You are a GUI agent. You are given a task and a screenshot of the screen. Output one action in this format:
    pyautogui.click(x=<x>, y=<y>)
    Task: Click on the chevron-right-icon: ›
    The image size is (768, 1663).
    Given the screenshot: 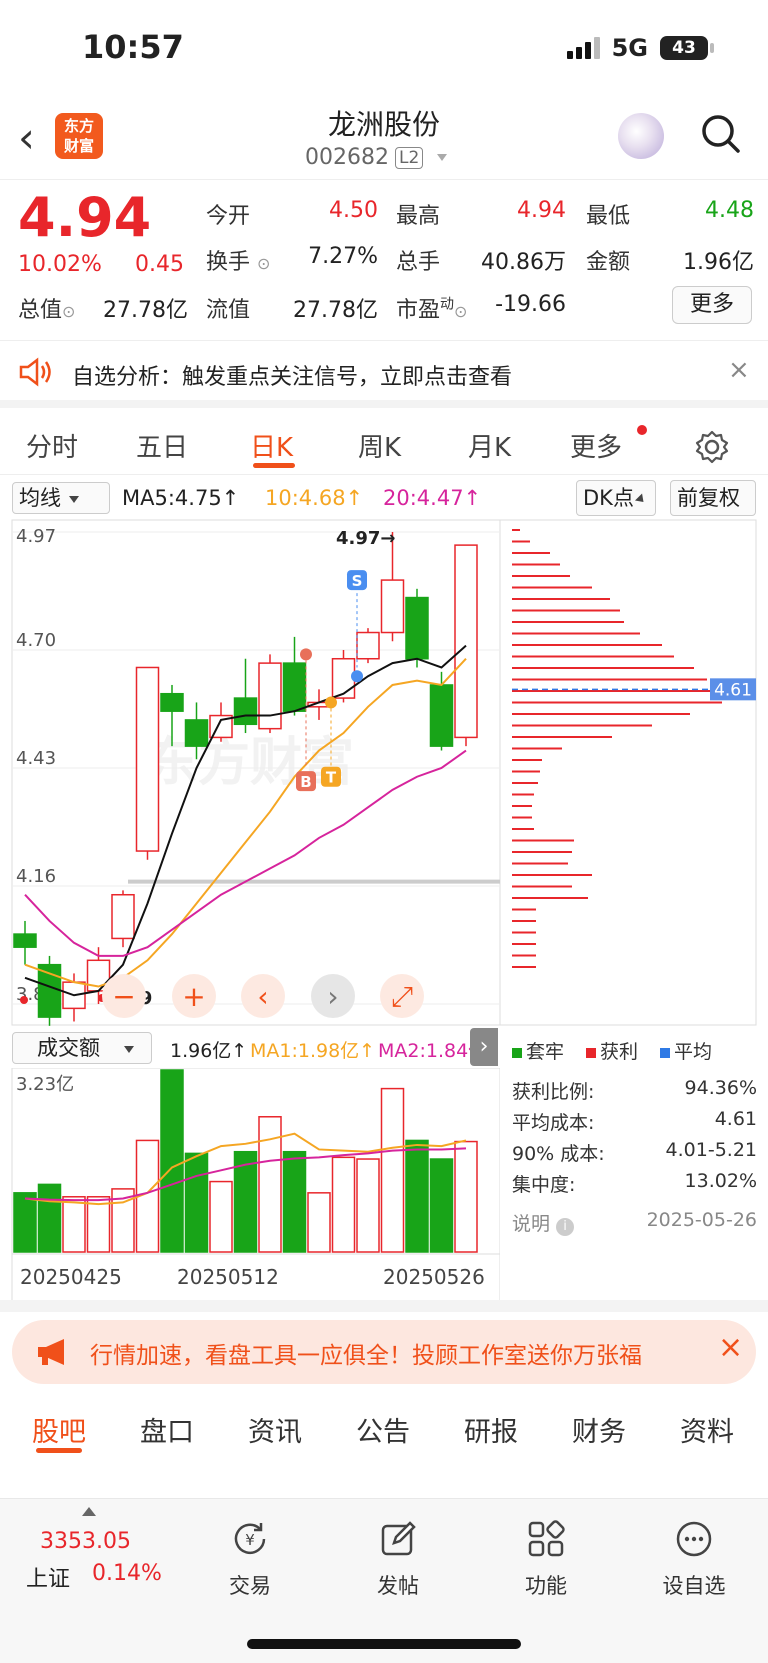 What is the action you would take?
    pyautogui.click(x=333, y=996)
    